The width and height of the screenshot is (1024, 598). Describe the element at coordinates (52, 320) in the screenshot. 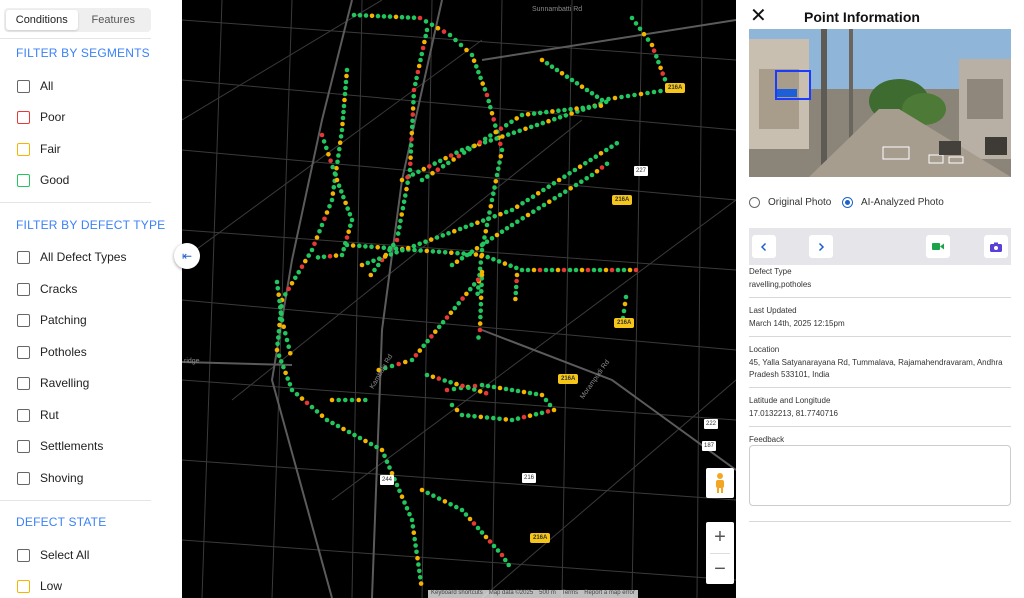

I see `defect-patching-checkbox: Patching` at that location.